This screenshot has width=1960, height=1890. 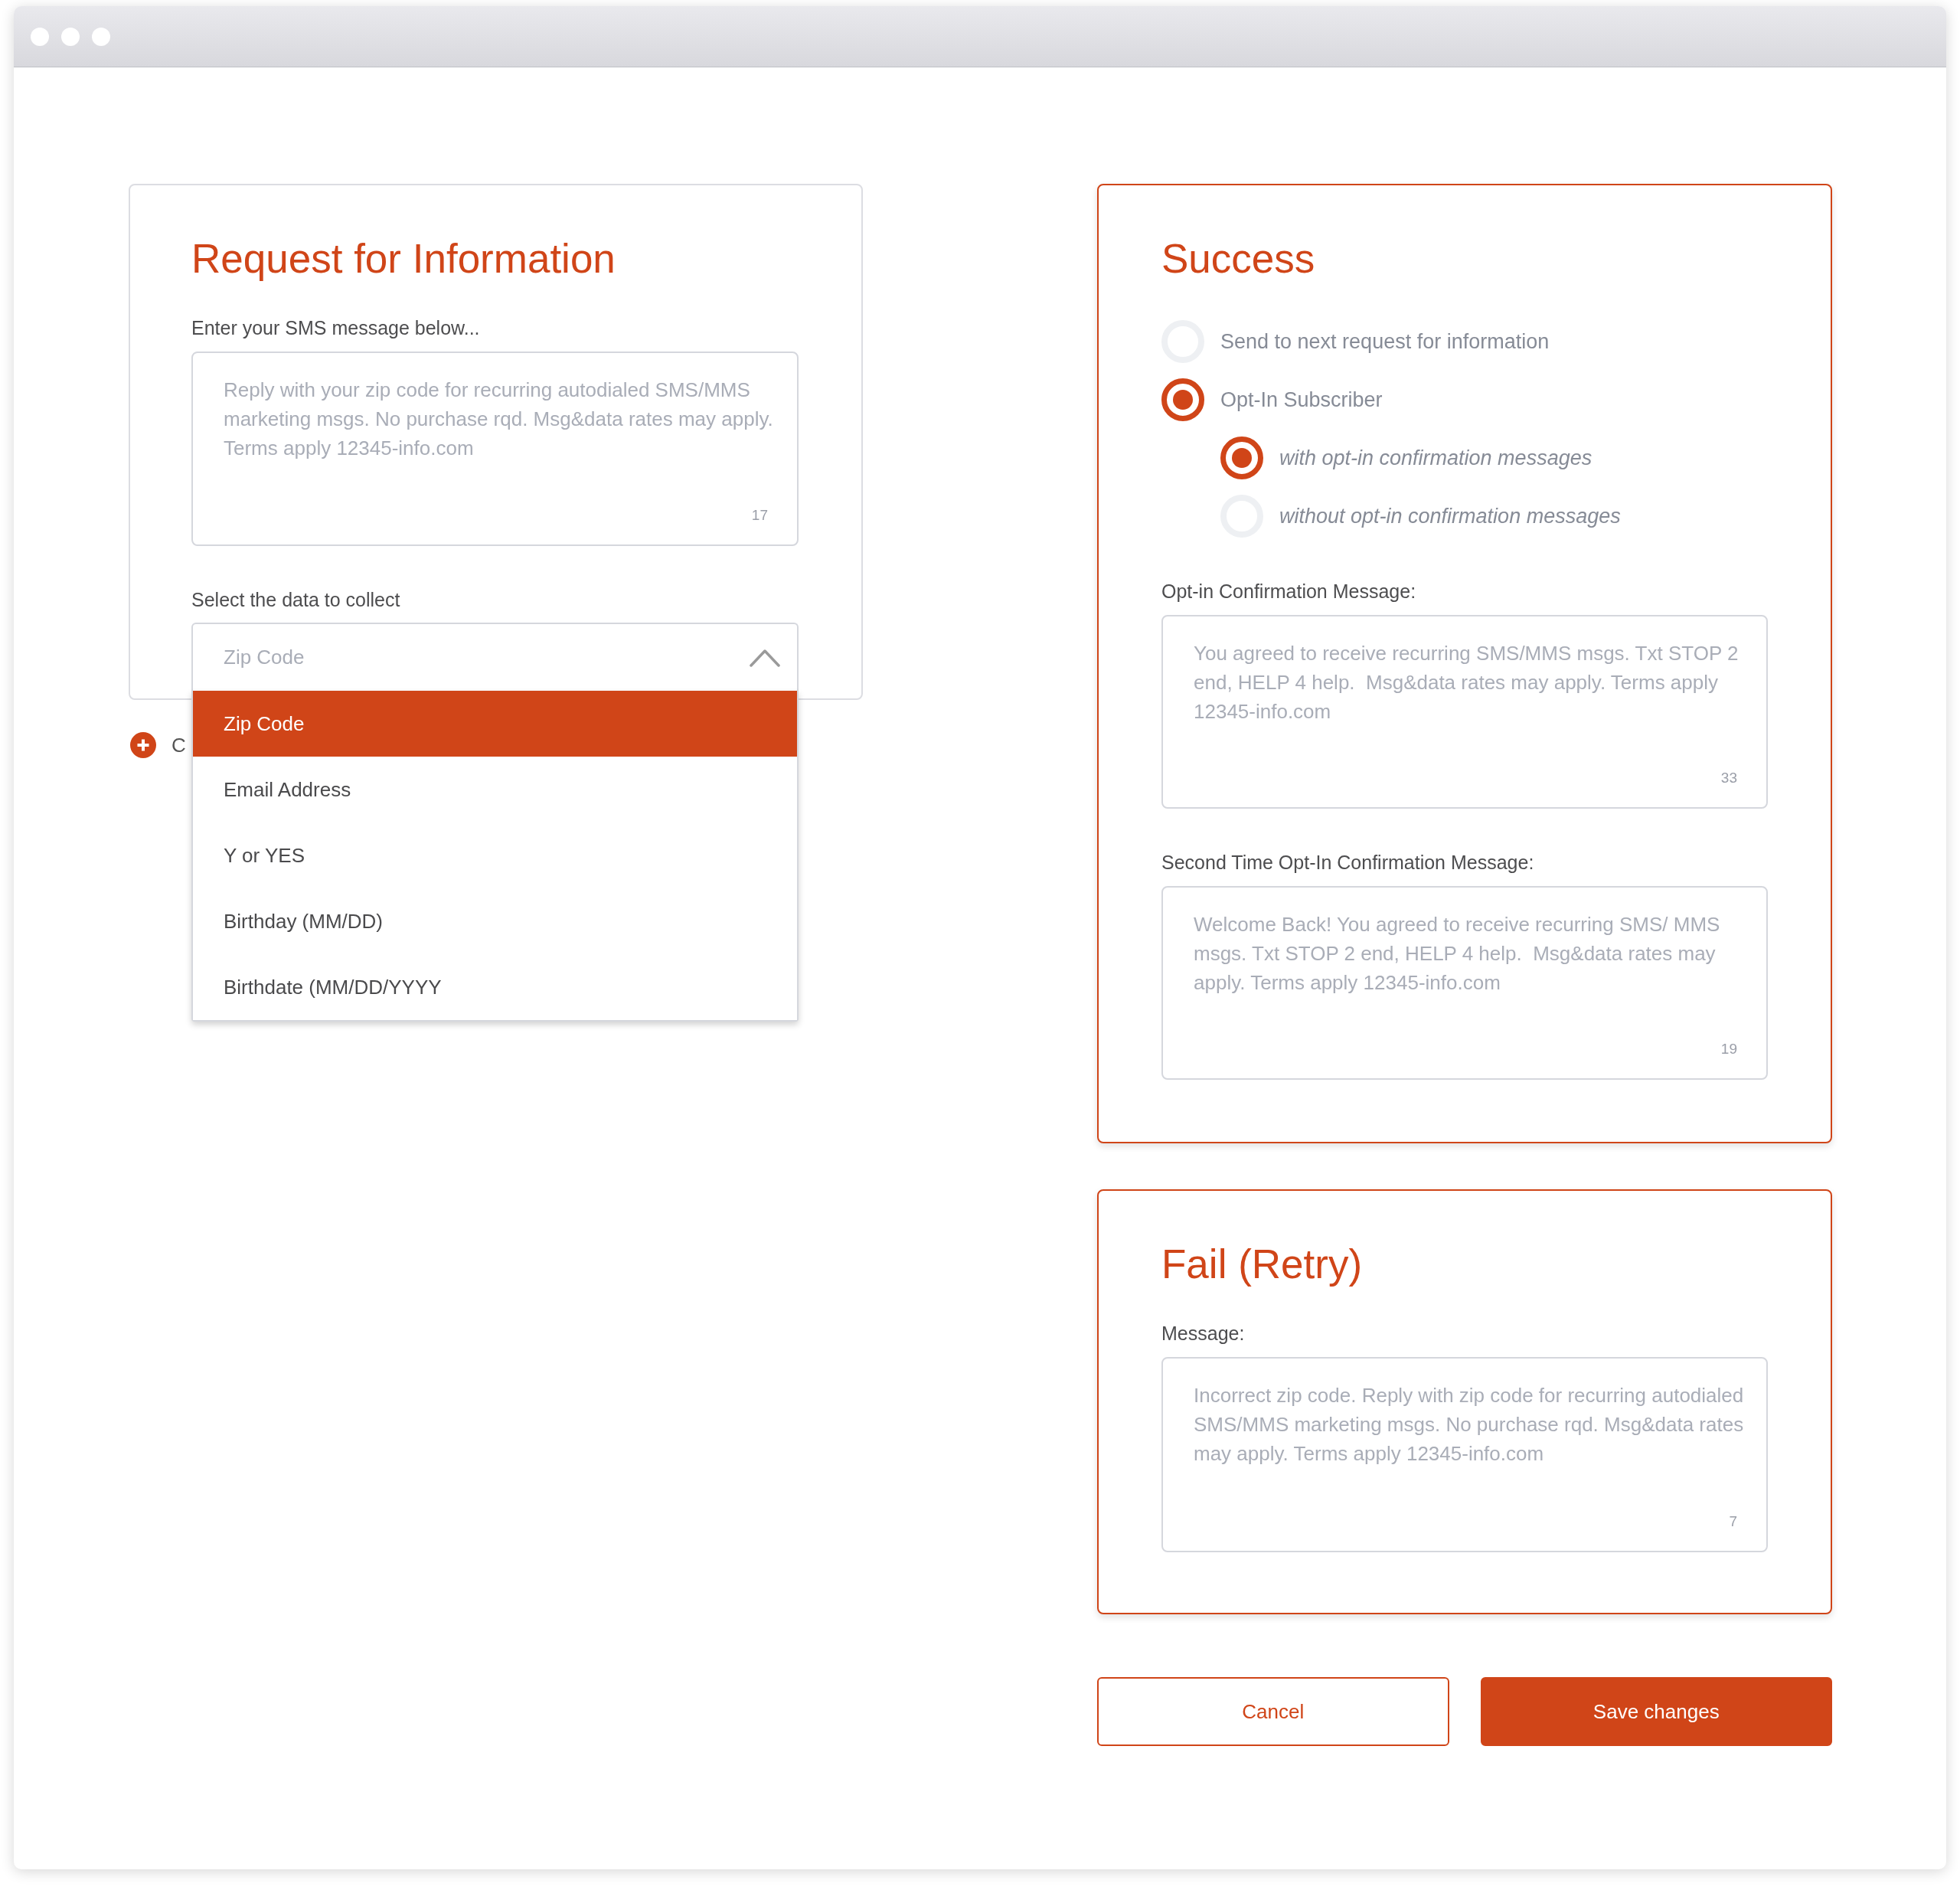 I want to click on radio-label: Send to next request for information, so click(x=1385, y=342).